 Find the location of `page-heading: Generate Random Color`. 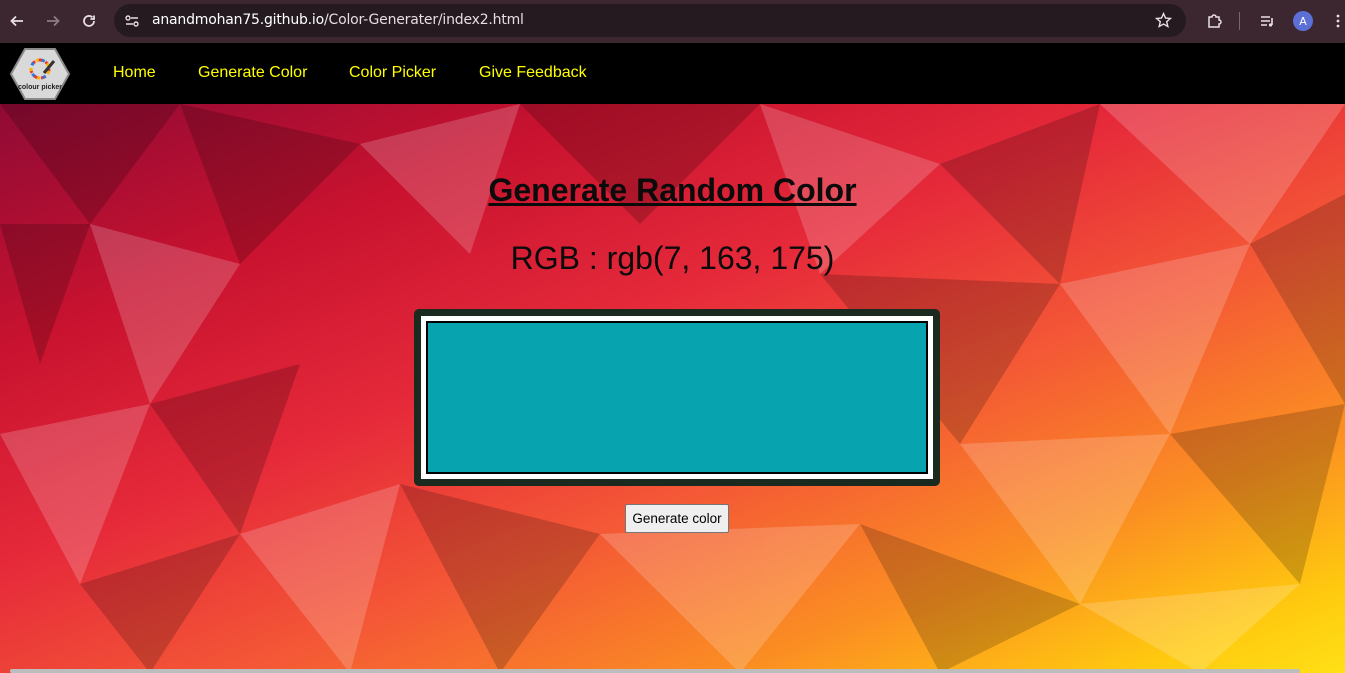

page-heading: Generate Random Color is located at coordinates (672, 190).